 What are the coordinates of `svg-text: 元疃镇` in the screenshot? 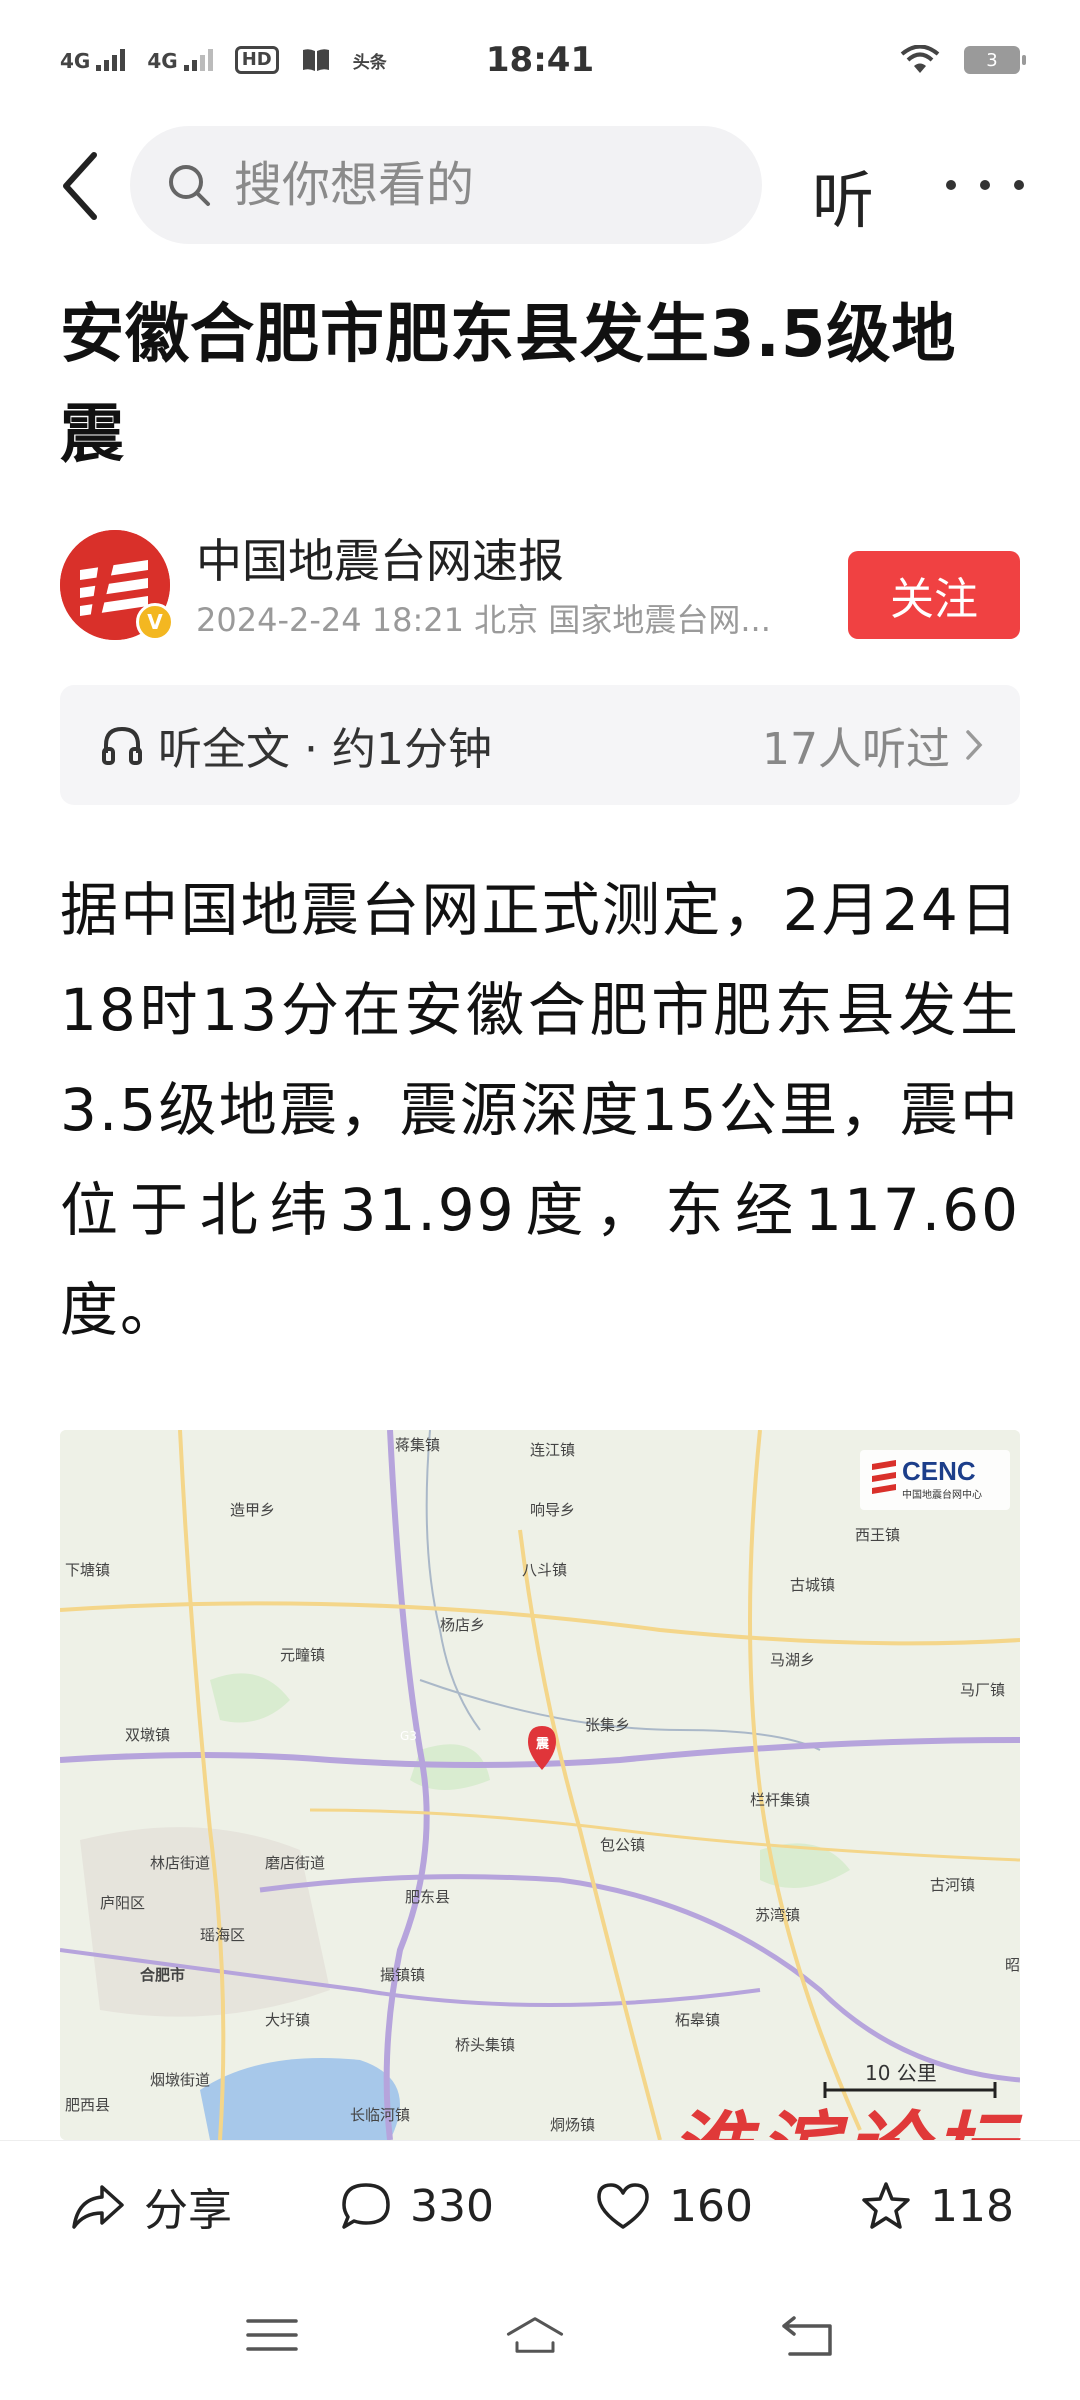 It's located at (302, 1655).